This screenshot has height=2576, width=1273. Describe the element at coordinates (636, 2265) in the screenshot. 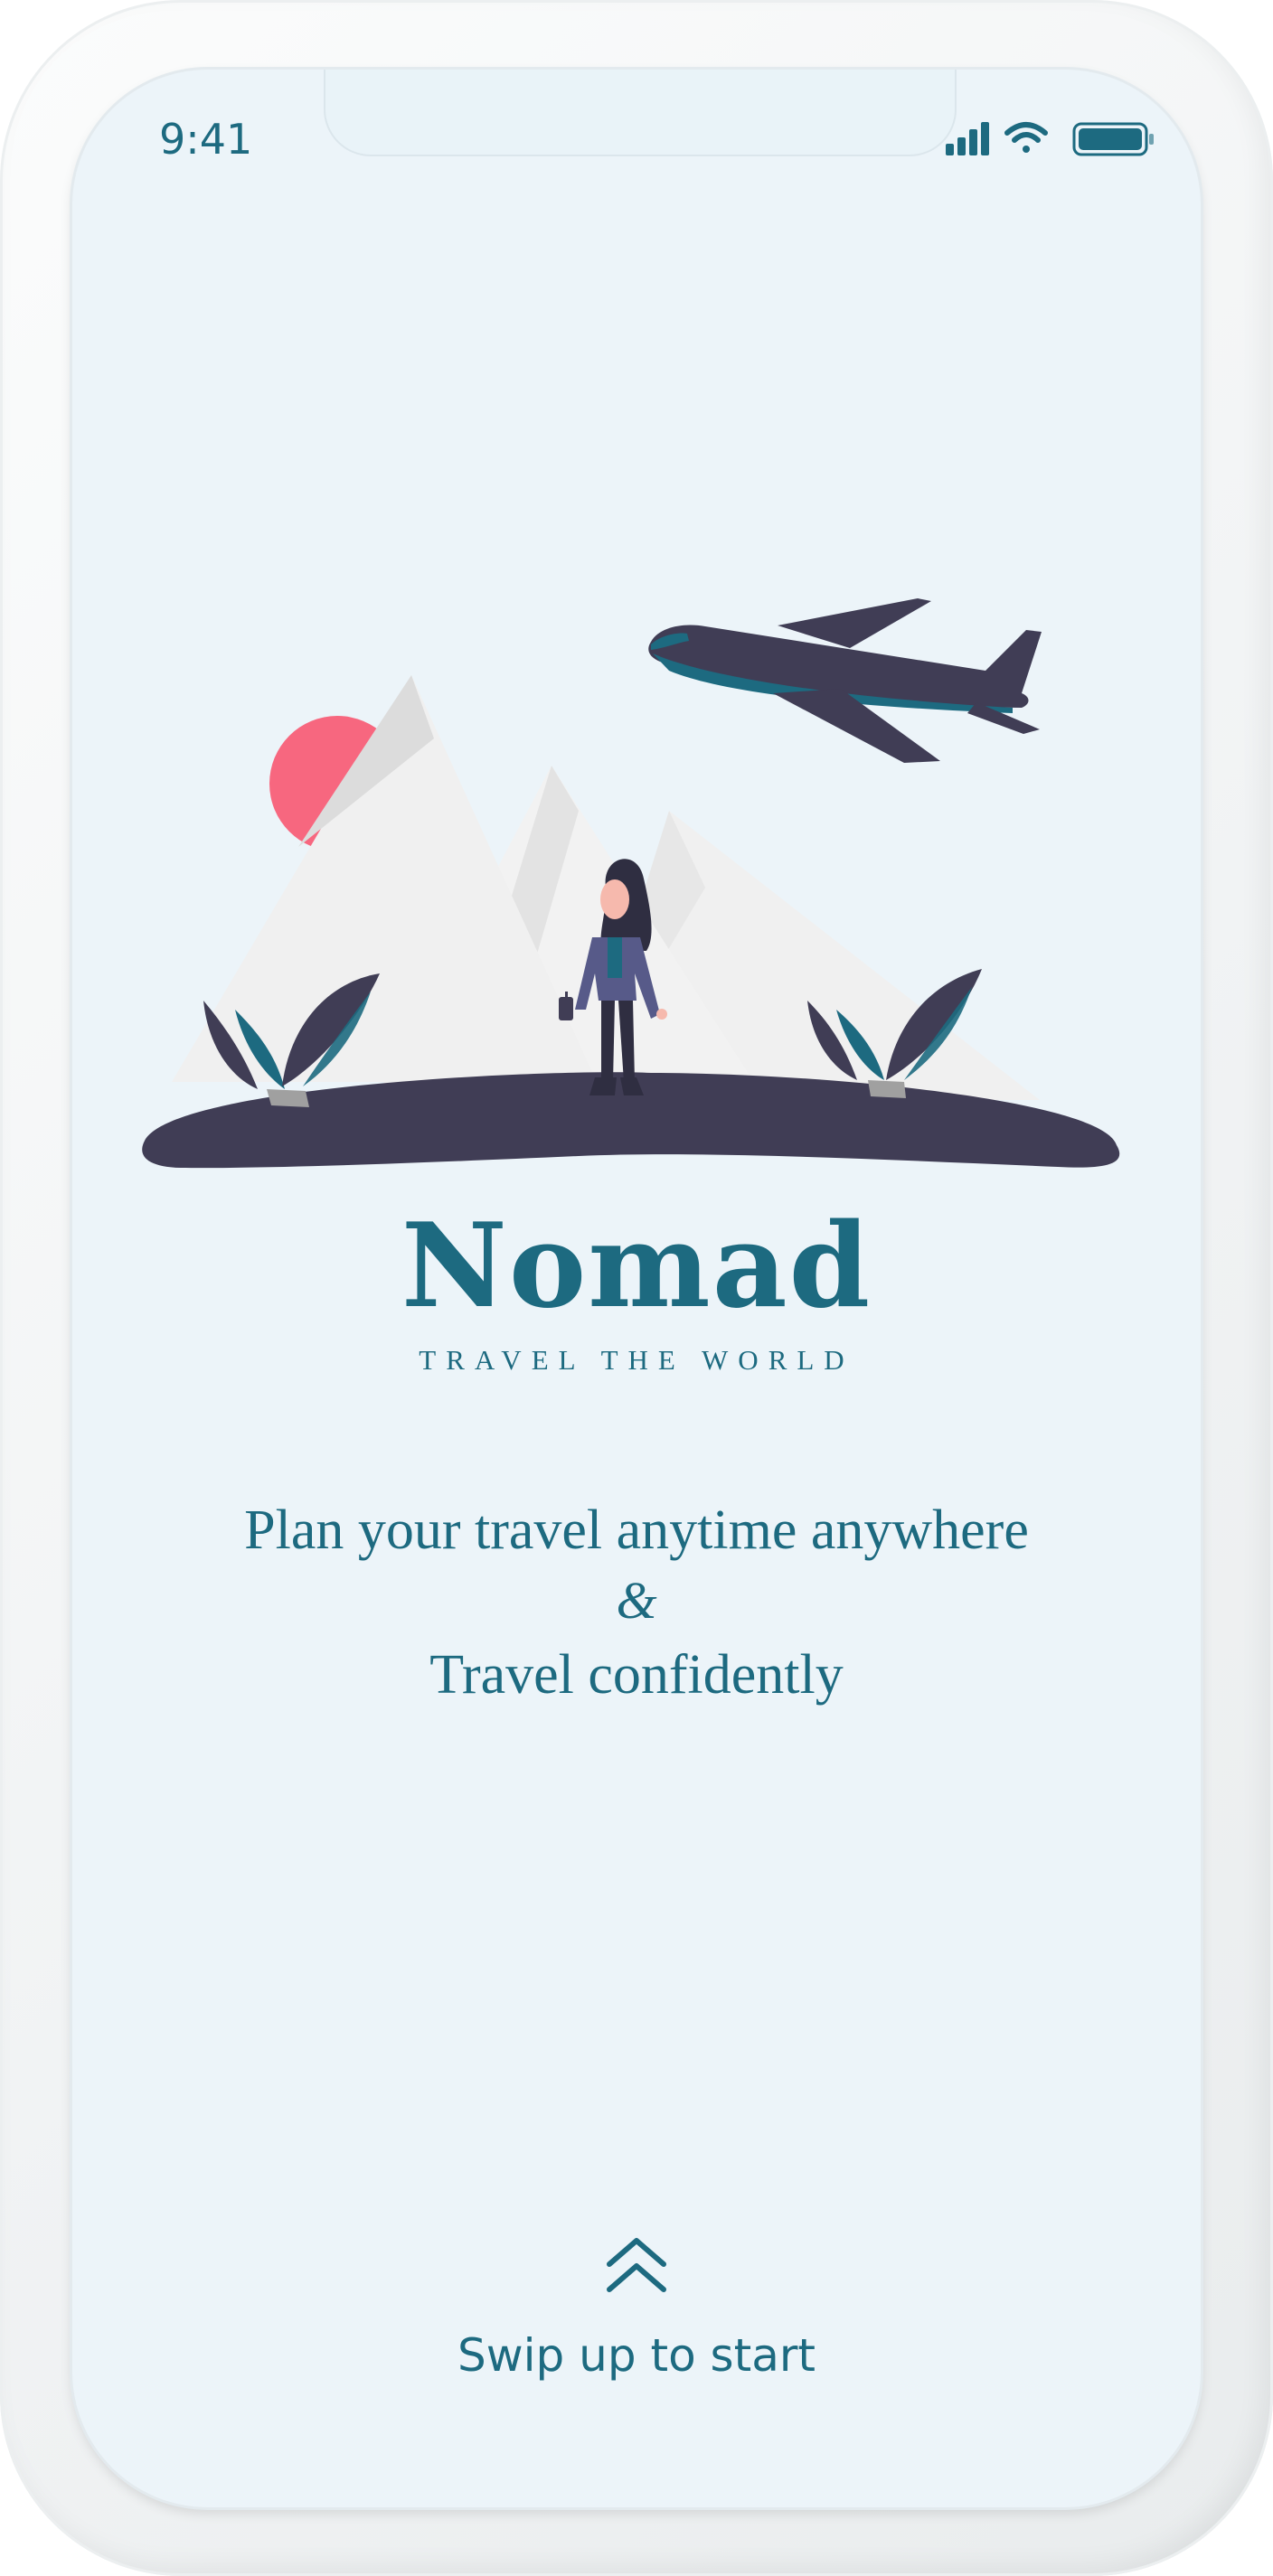

I see `double-chevron-up-icon` at that location.